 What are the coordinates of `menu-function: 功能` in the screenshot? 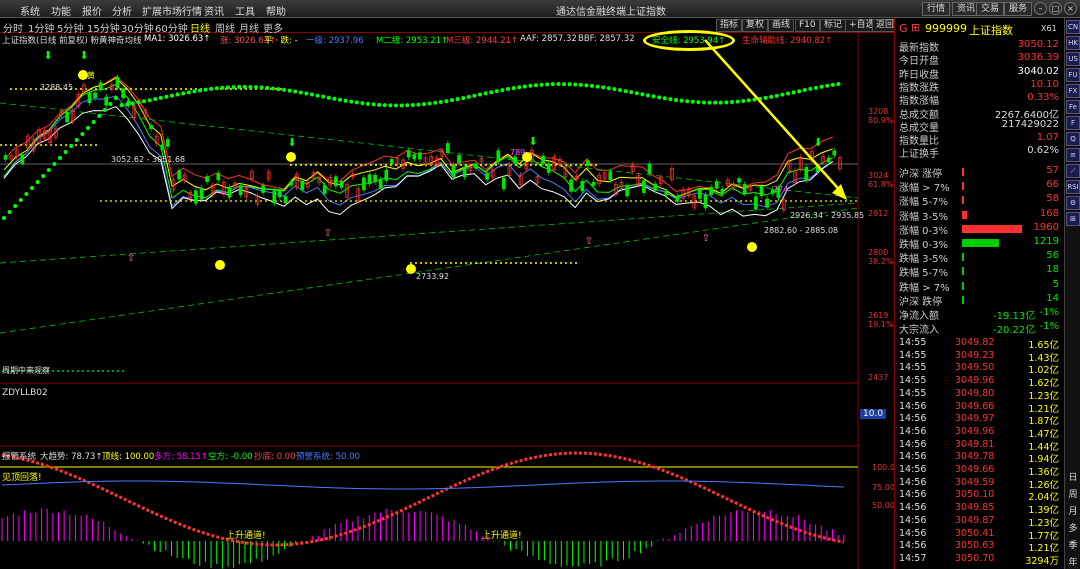 It's located at (61, 10).